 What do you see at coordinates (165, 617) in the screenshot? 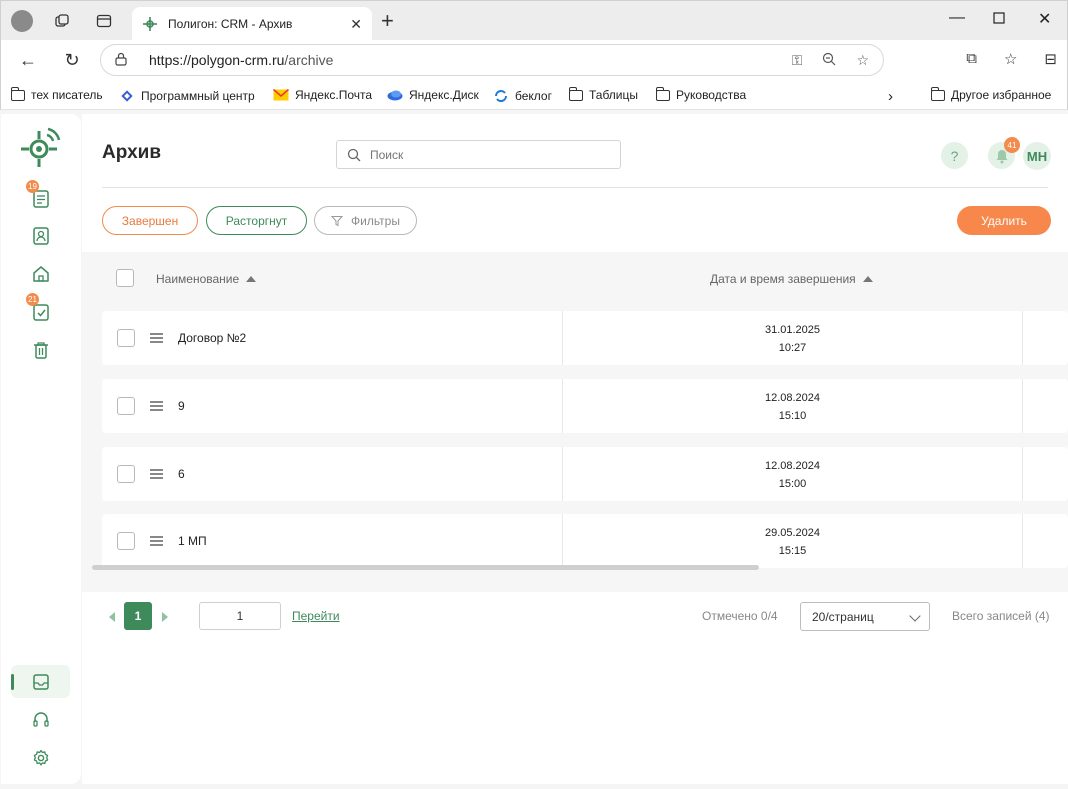
I see `next-page-icon` at bounding box center [165, 617].